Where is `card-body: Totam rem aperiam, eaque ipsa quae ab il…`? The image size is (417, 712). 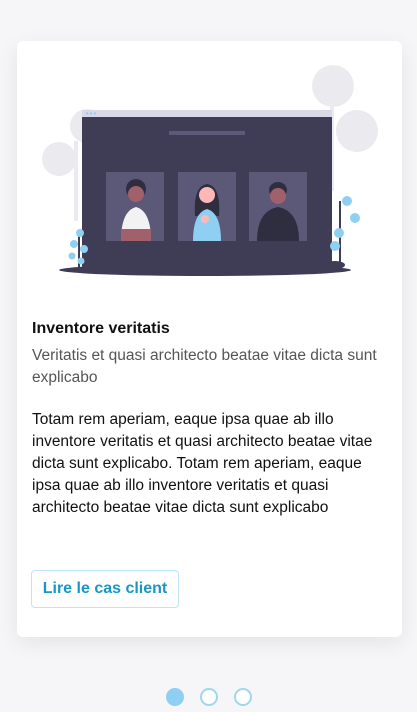
card-body: Totam rem aperiam, eaque ipsa quae ab il… is located at coordinates (202, 463).